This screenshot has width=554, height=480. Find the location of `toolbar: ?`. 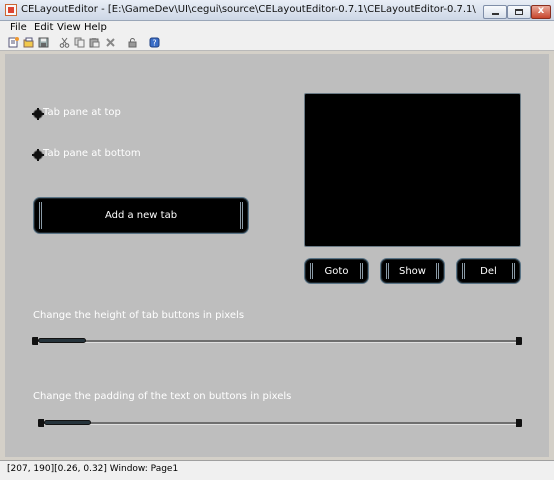

toolbar: ? is located at coordinates (277, 43).